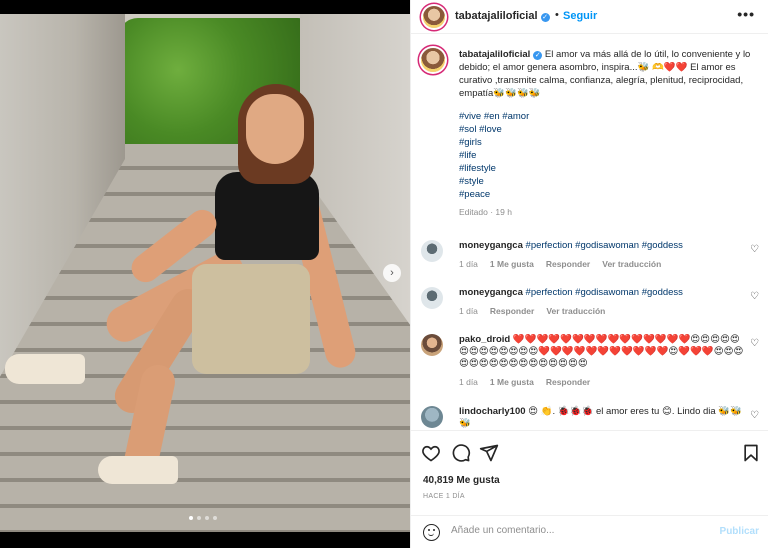 Image resolution: width=768 pixels, height=548 pixels. Describe the element at coordinates (751, 453) in the screenshot. I see `save-bookmark-icon` at that location.